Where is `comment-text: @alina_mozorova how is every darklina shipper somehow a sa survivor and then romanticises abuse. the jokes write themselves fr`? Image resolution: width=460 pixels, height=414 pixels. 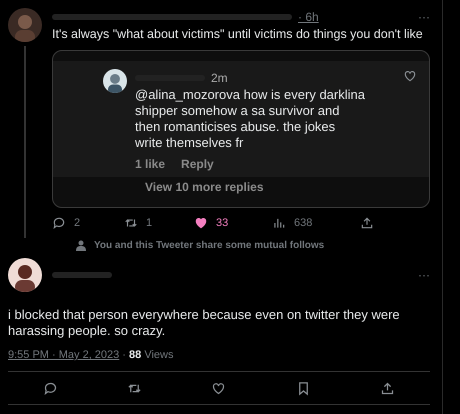
comment-text: @alina_mozorova how is every darklina shipper somehow a sa survivor and then romanticises abuse. the jokes write themselves fr is located at coordinates (250, 119).